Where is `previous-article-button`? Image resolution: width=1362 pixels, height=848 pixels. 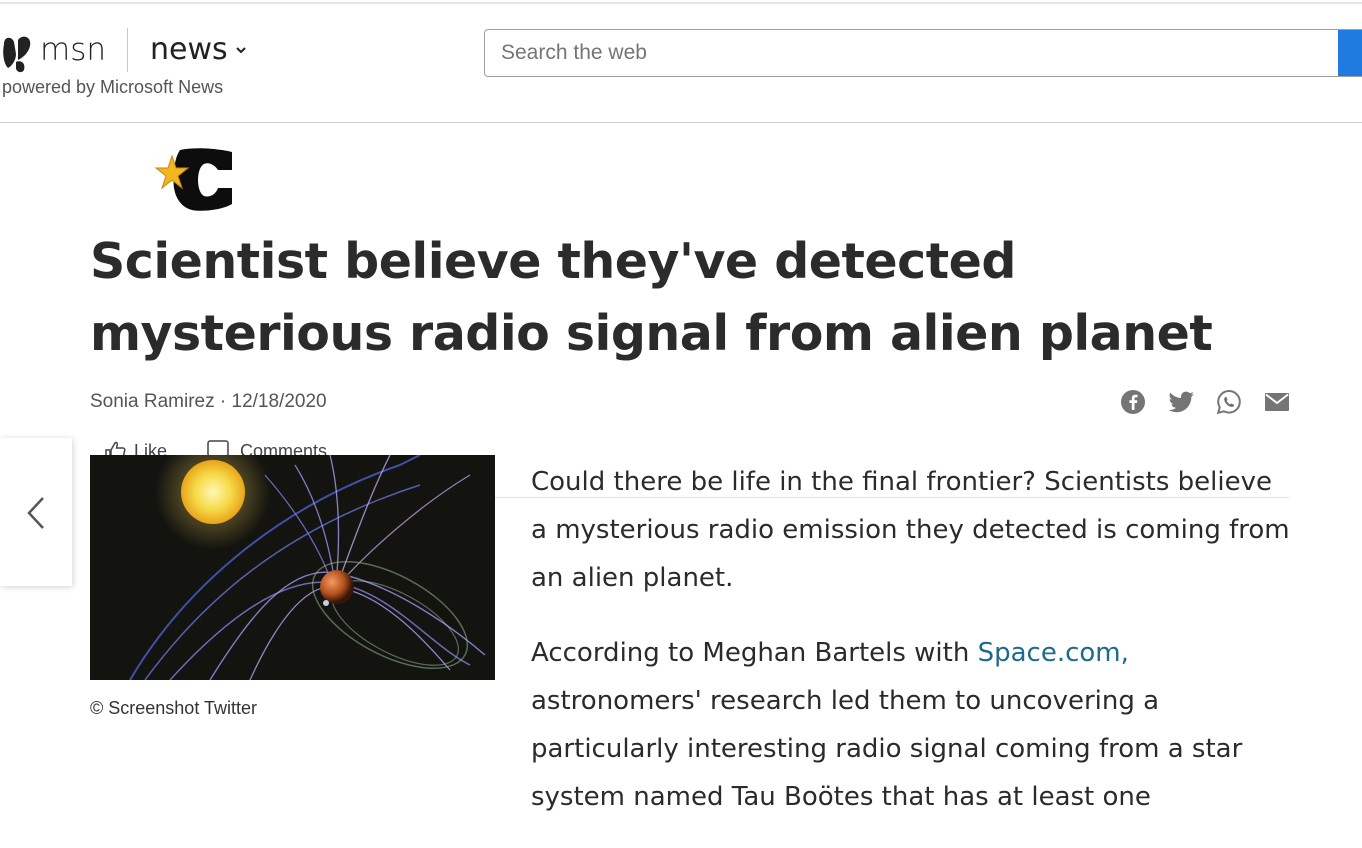 previous-article-button is located at coordinates (36, 512).